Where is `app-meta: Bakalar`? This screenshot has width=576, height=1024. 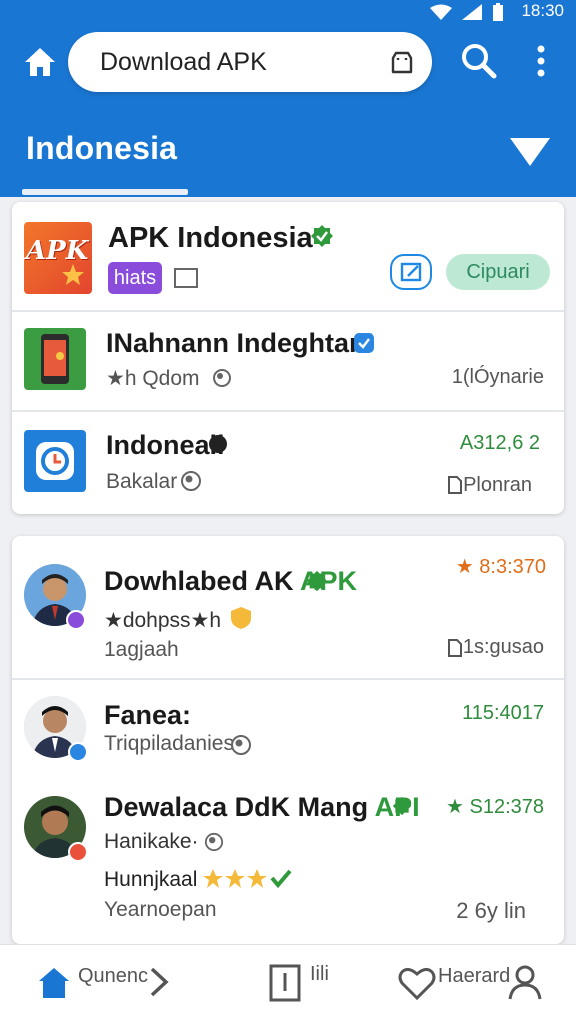 app-meta: Bakalar is located at coordinates (142, 481).